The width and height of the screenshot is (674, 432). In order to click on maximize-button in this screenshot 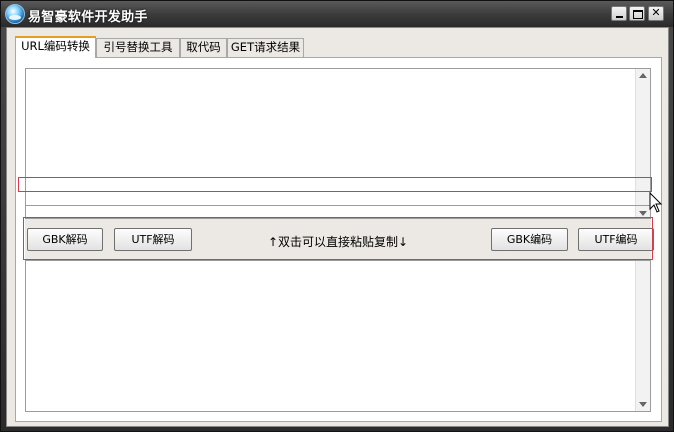, I will do `click(637, 13)`.